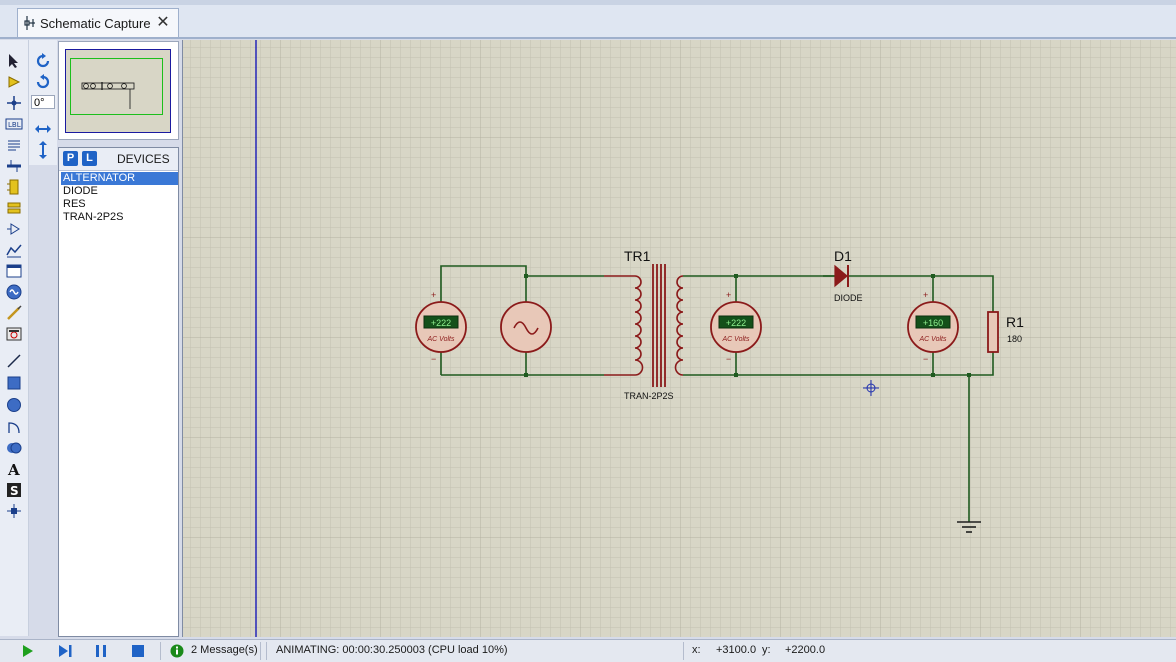 This screenshot has width=1176, height=662. Describe the element at coordinates (43, 61) in the screenshot. I see `rotate-clockwise-icon` at that location.